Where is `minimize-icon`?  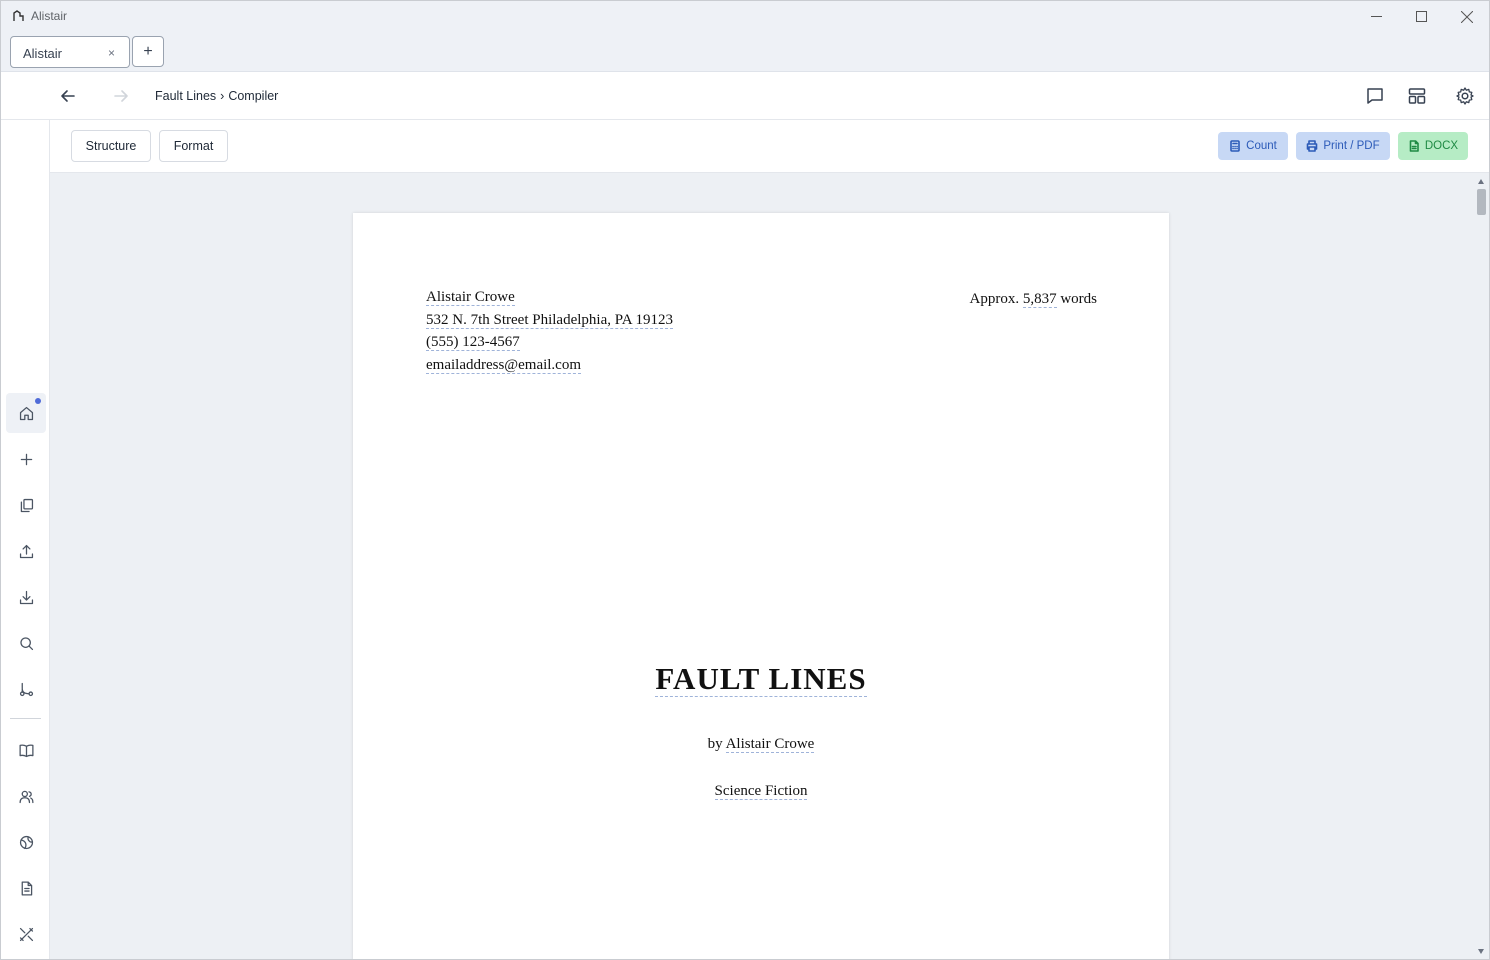
minimize-icon is located at coordinates (1376, 16).